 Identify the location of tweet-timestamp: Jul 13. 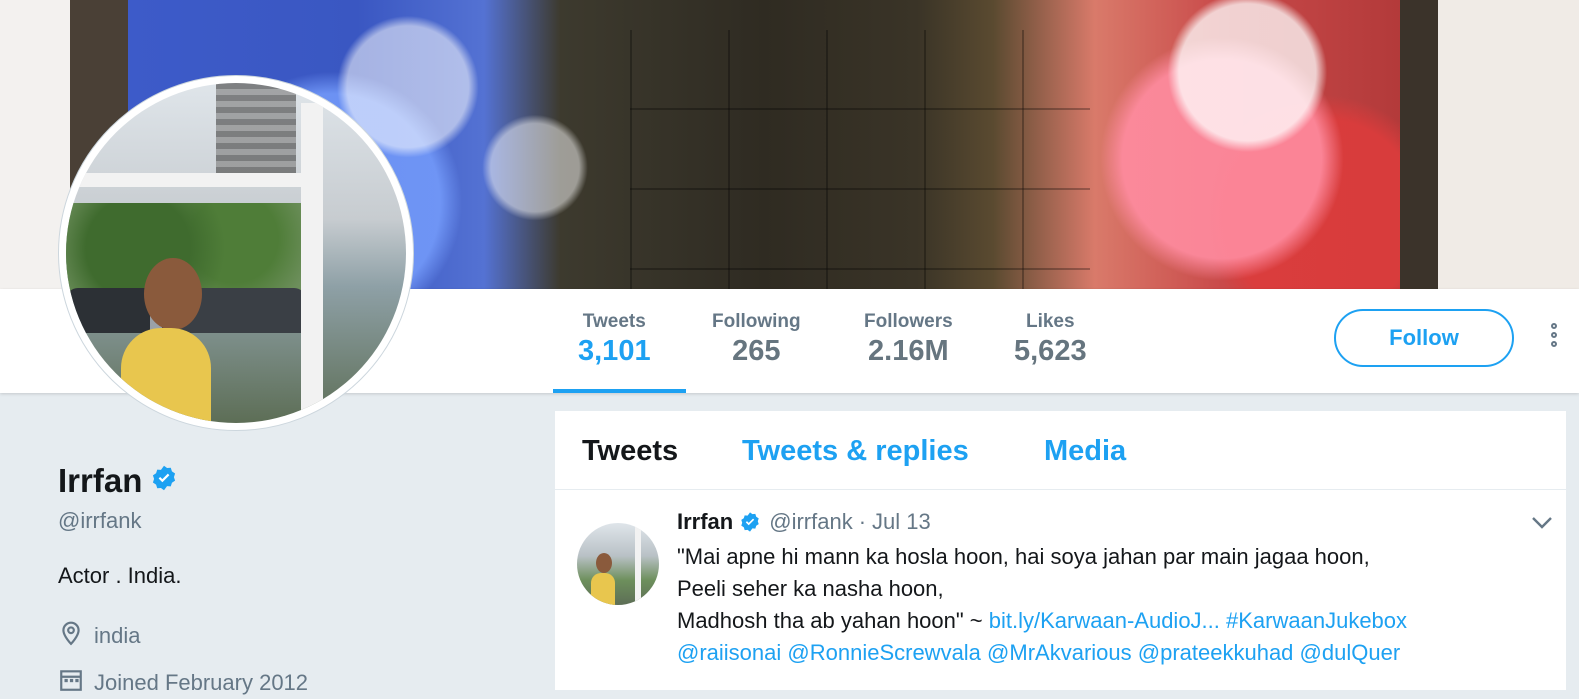
(901, 522).